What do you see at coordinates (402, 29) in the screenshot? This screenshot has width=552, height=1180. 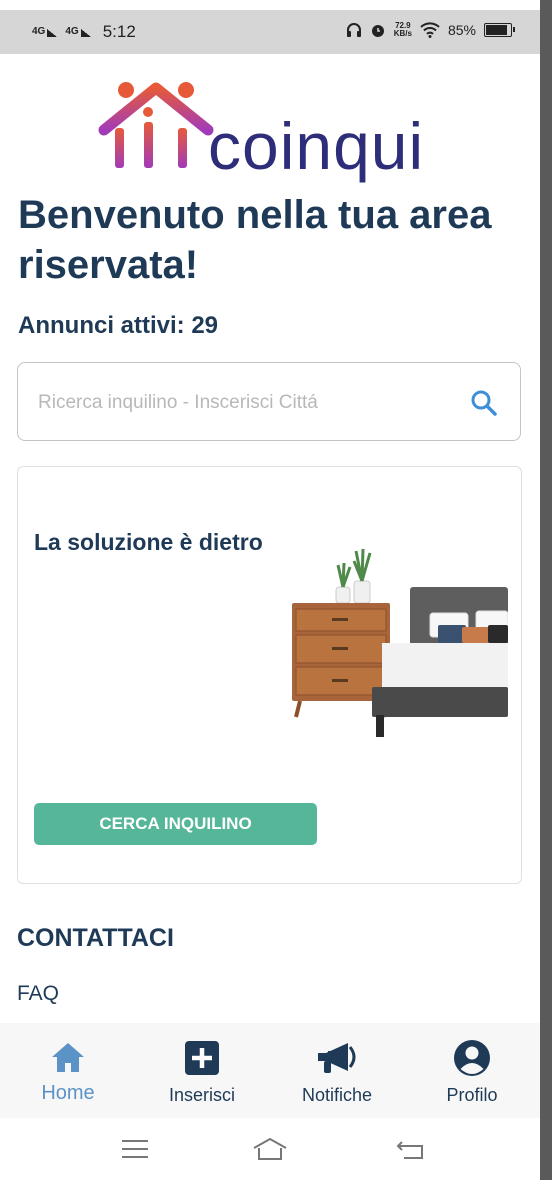 I see `network-speed: 72.9 KB/s` at bounding box center [402, 29].